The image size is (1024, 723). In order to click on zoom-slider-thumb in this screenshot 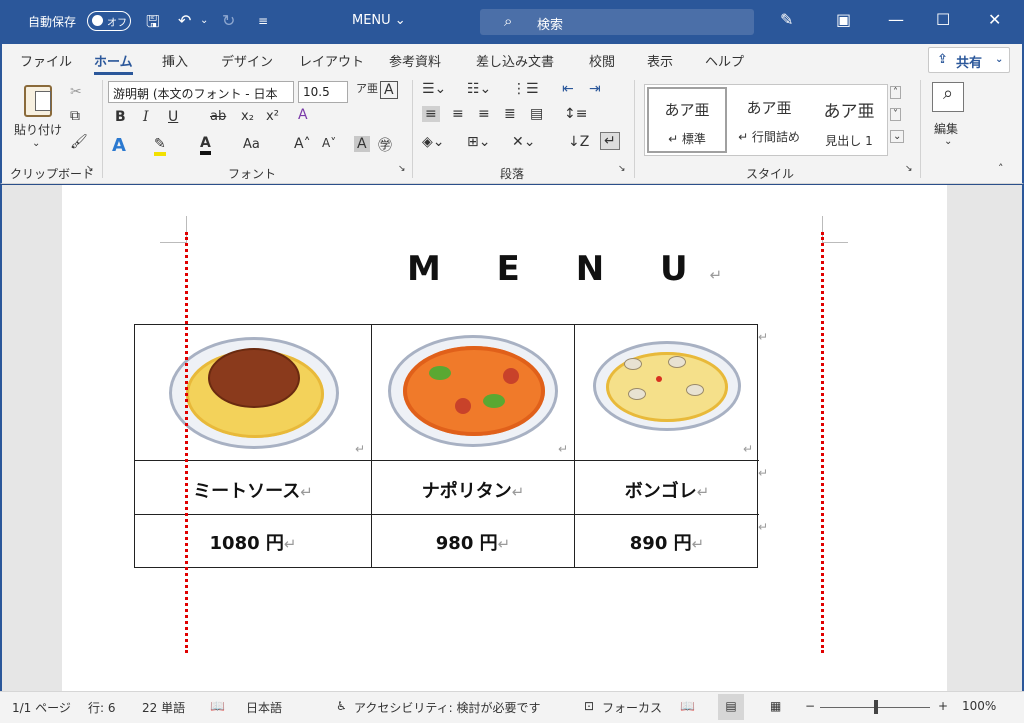, I will do `click(876, 707)`.